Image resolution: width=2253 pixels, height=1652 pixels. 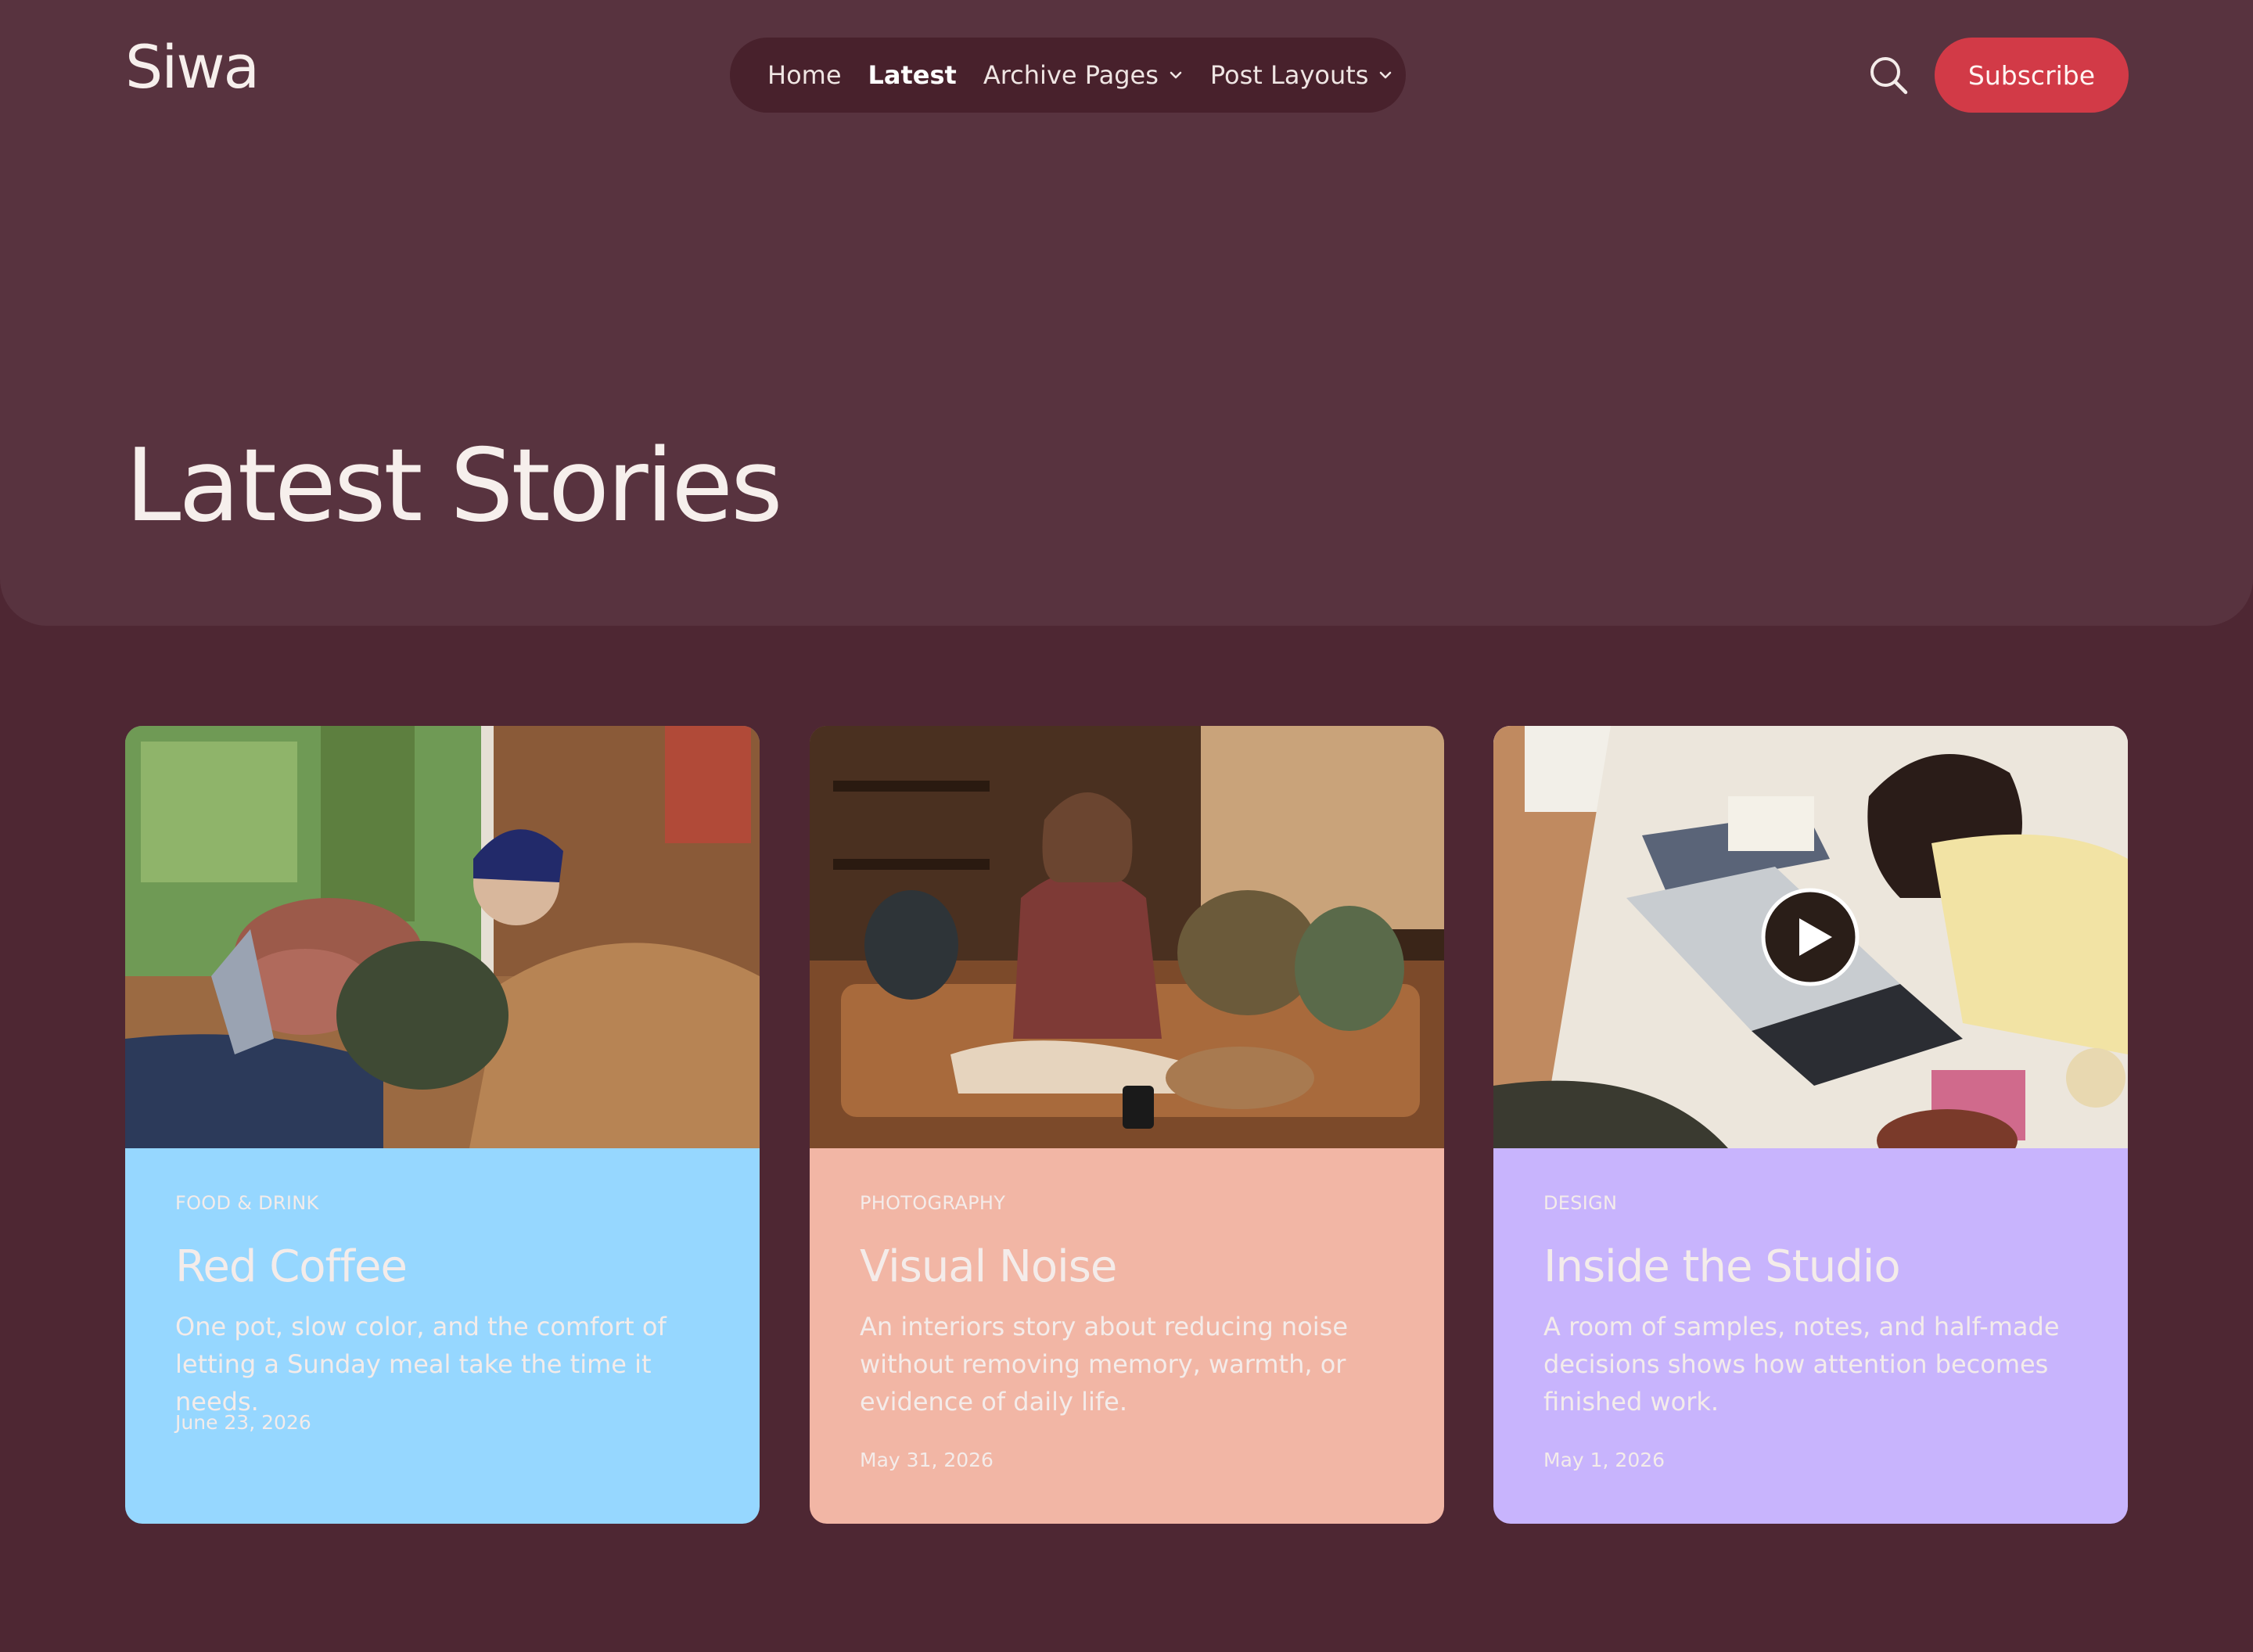 I want to click on search-icon, so click(x=1889, y=76).